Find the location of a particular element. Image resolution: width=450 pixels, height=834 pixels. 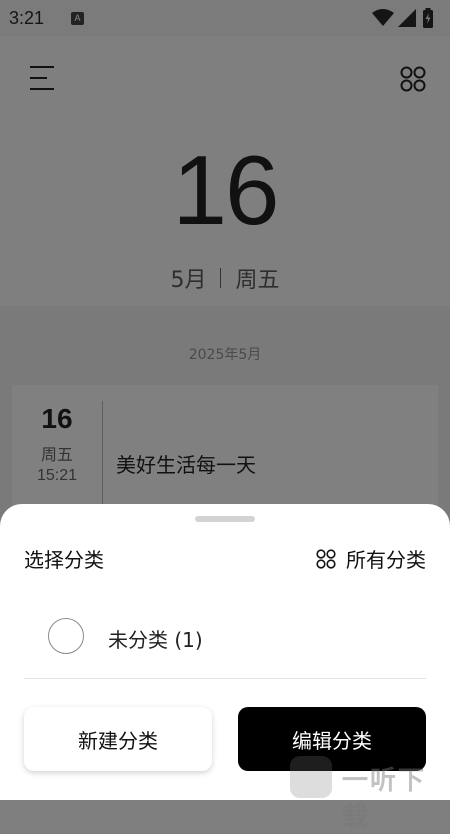

watermark-logo is located at coordinates (311, 777).